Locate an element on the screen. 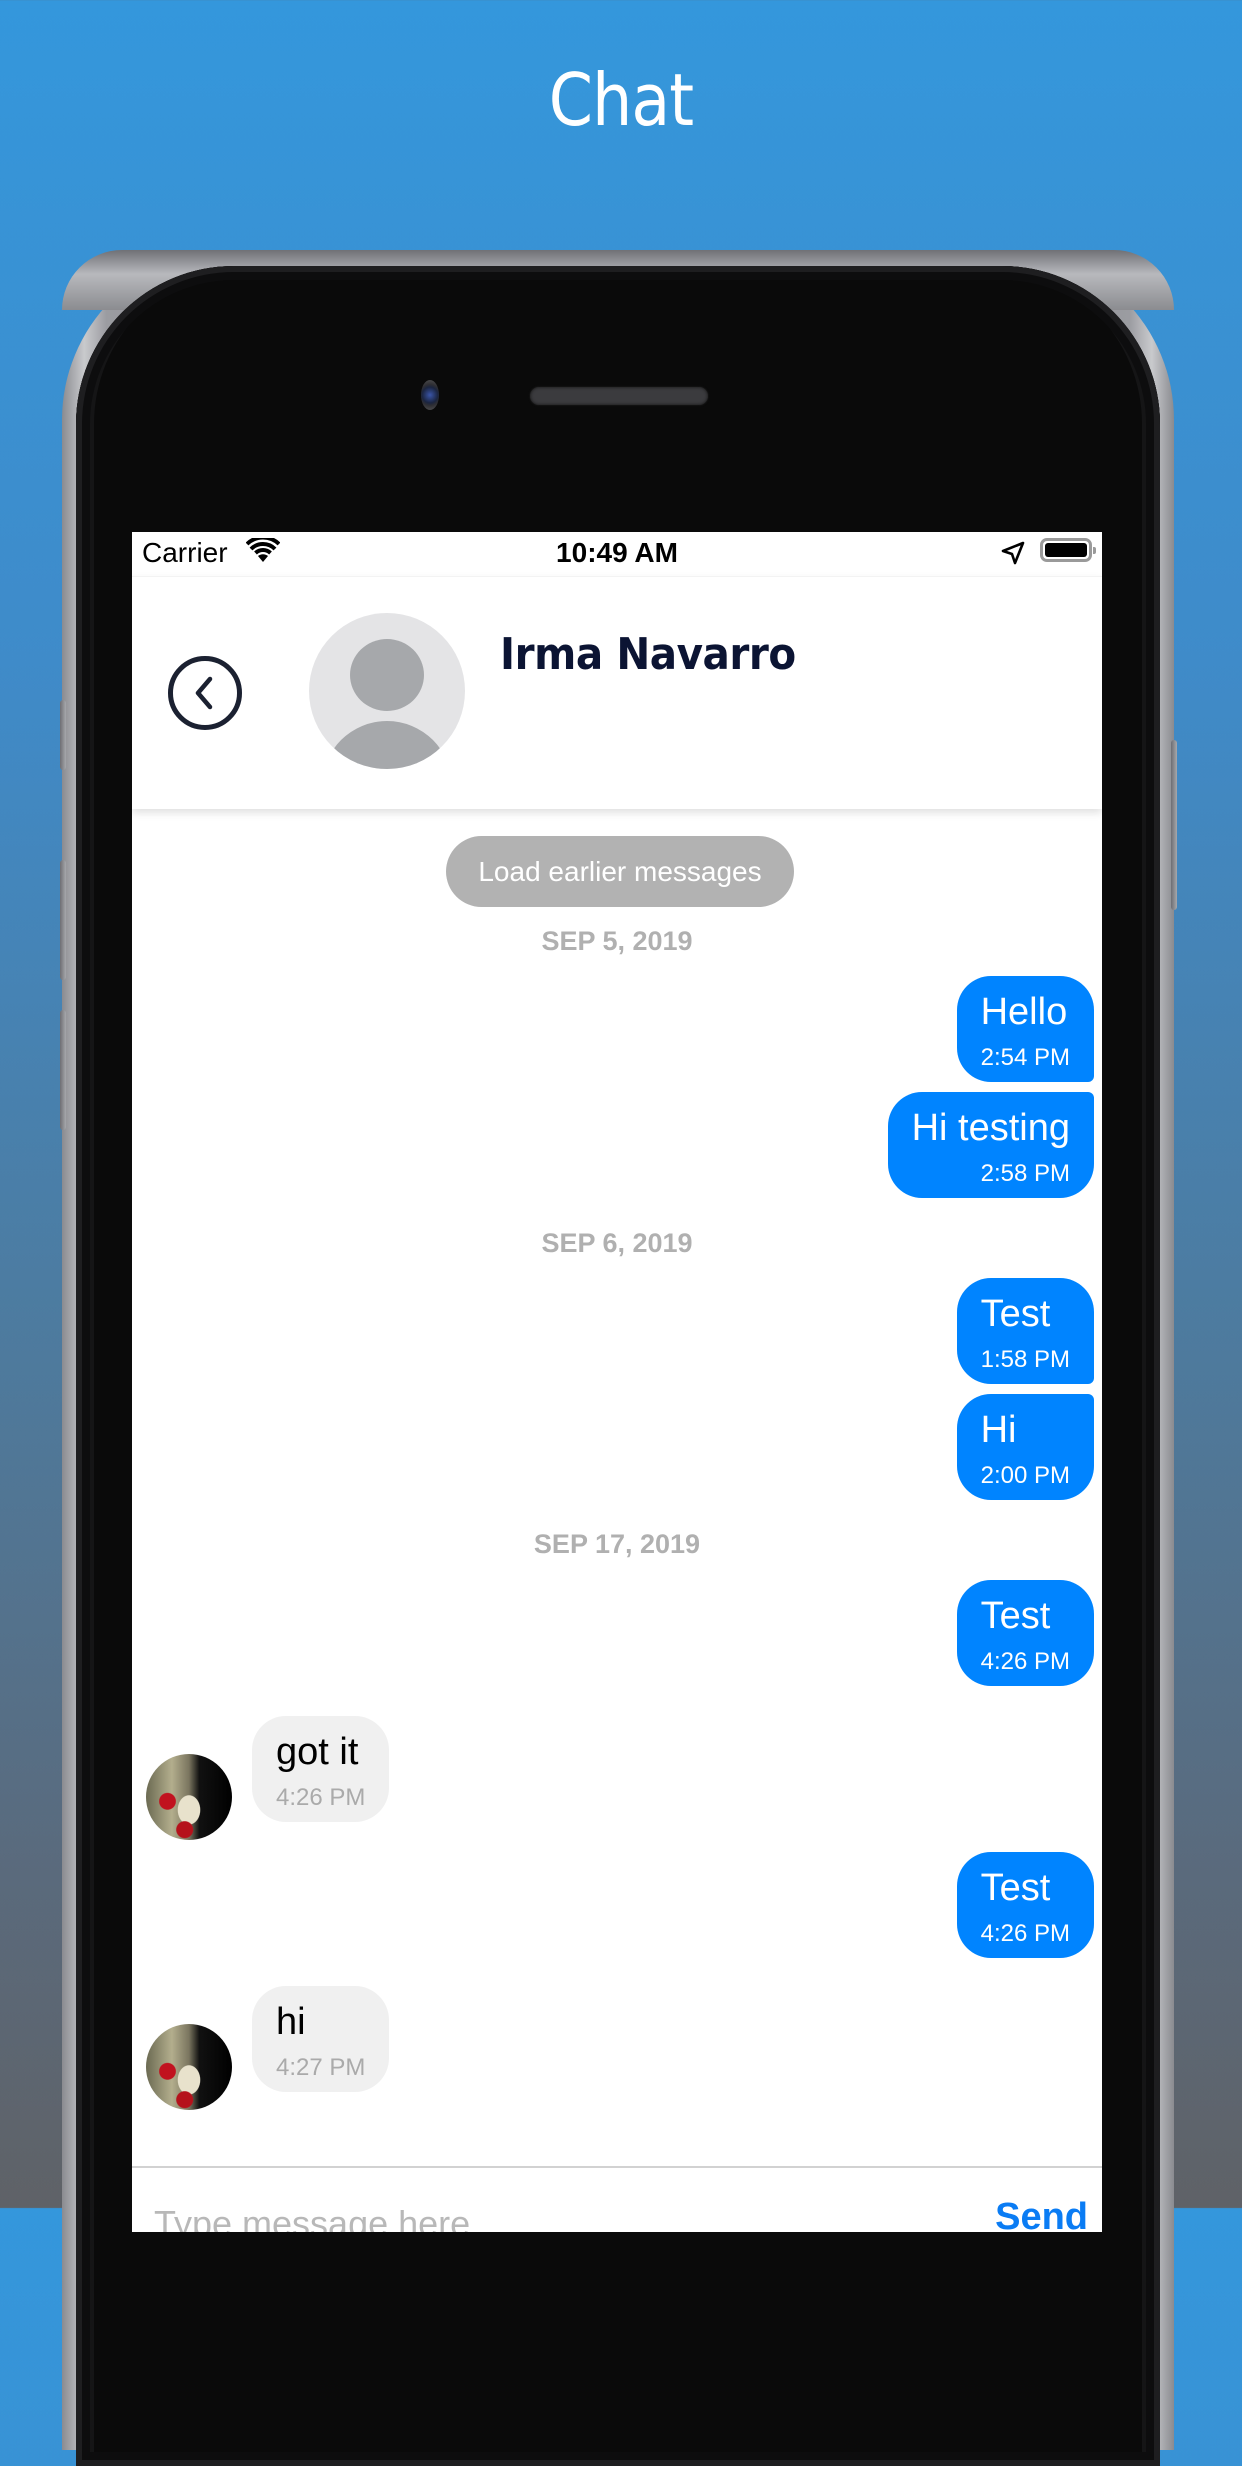 The image size is (1242, 2466). contact-name: Irma Navarro is located at coordinates (648, 654).